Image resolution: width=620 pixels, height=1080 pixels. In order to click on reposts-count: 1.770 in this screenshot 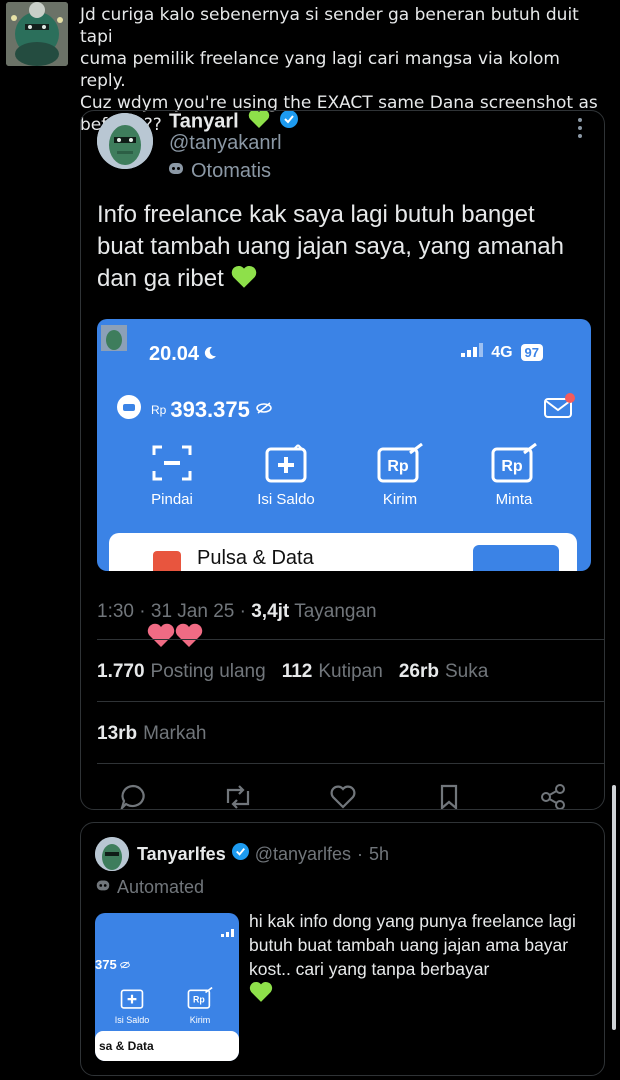, I will do `click(121, 671)`.